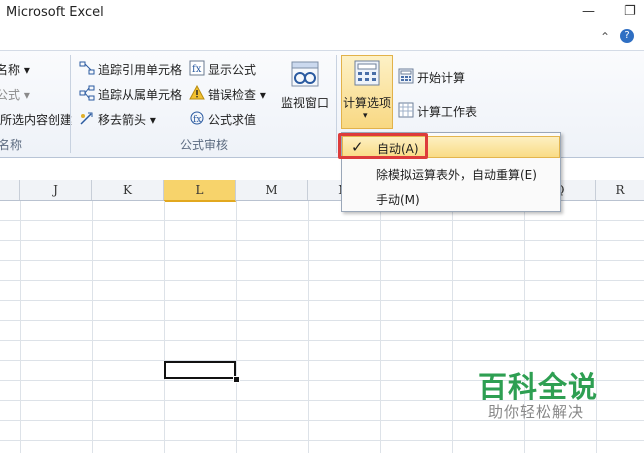  Describe the element at coordinates (55, 12) in the screenshot. I see `app-title: Microsoft Excel` at that location.